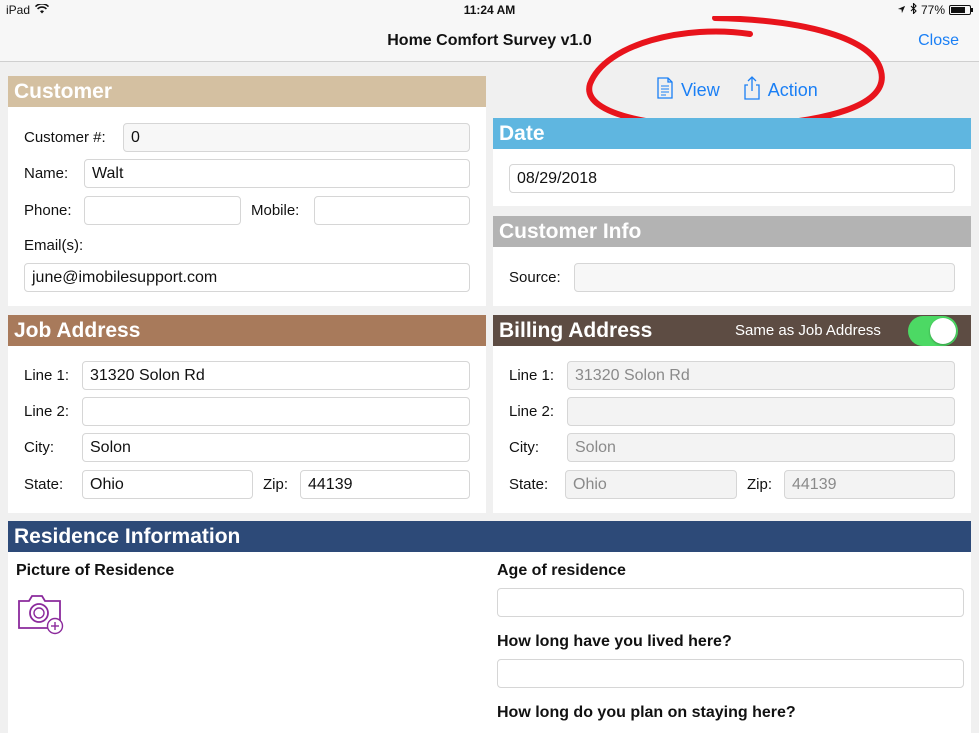  I want to click on battery-level, so click(958, 10).